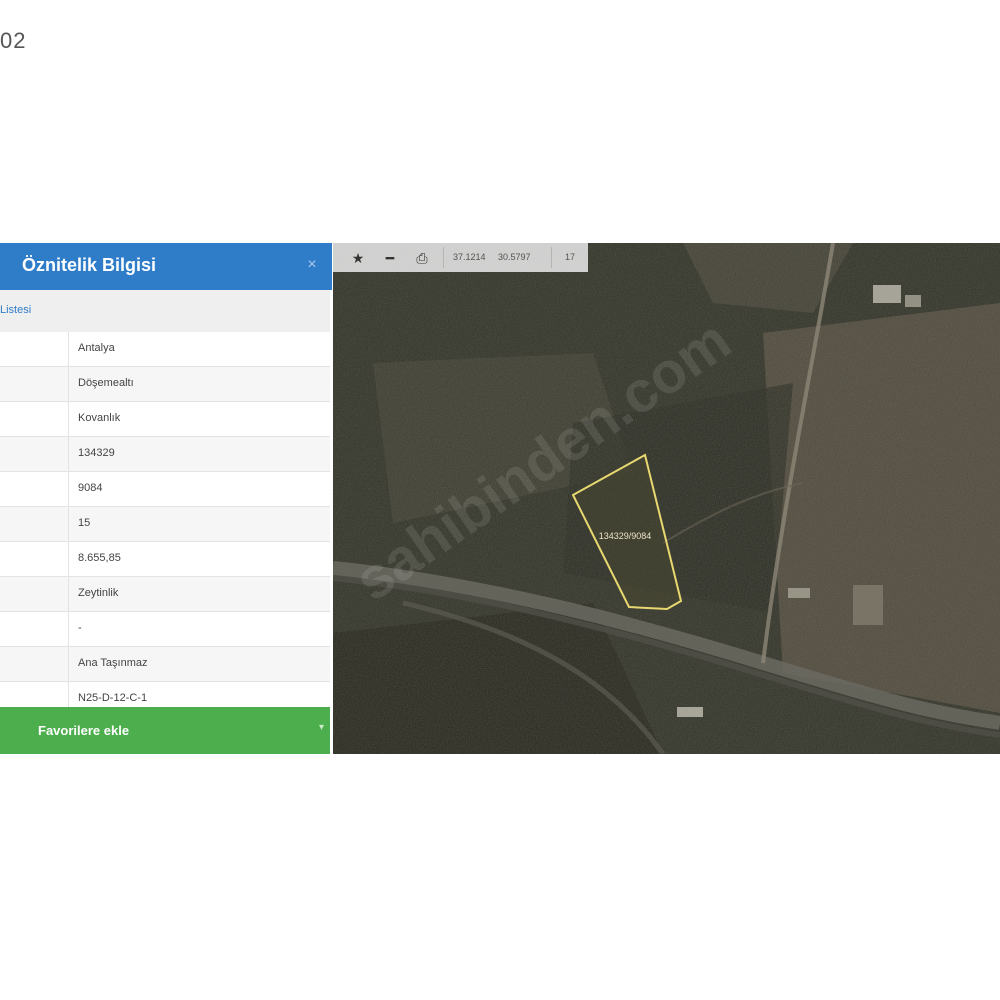  Describe the element at coordinates (165, 559) in the screenshot. I see `table-row: 8.655,85` at that location.